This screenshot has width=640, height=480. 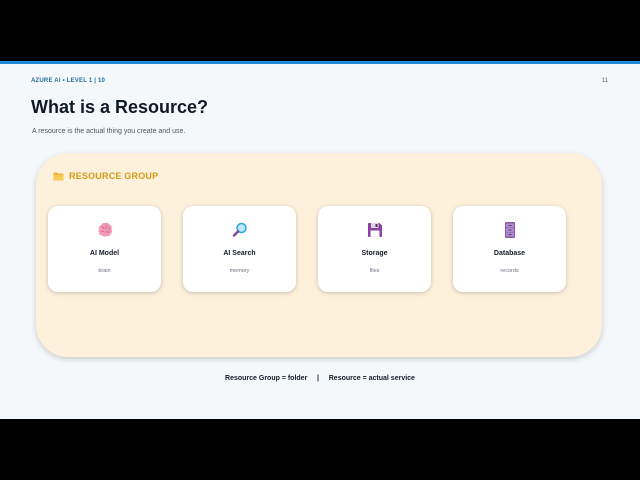 What do you see at coordinates (239, 249) in the screenshot?
I see `resource-card-ai-search: AI Search memory` at bounding box center [239, 249].